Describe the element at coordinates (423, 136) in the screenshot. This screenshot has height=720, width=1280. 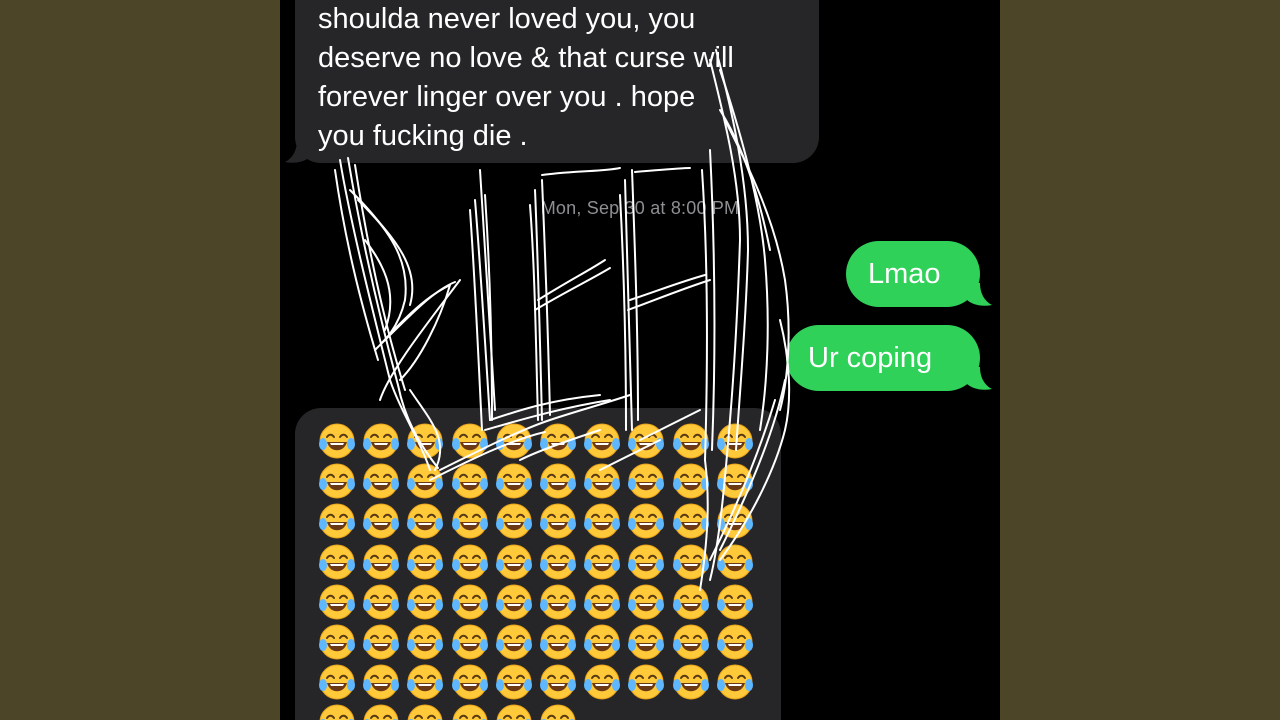
I see `message-line: you fucking die .` at that location.